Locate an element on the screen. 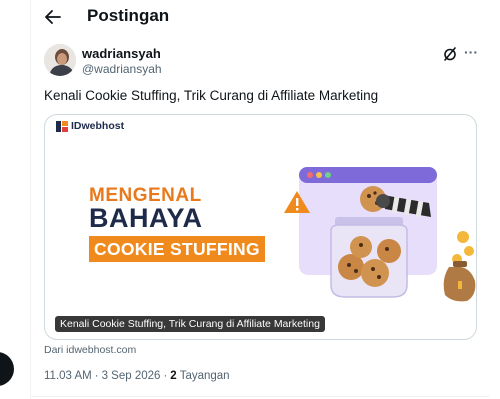 The image size is (500, 399). author-handle: @wadriansyah is located at coordinates (122, 69).